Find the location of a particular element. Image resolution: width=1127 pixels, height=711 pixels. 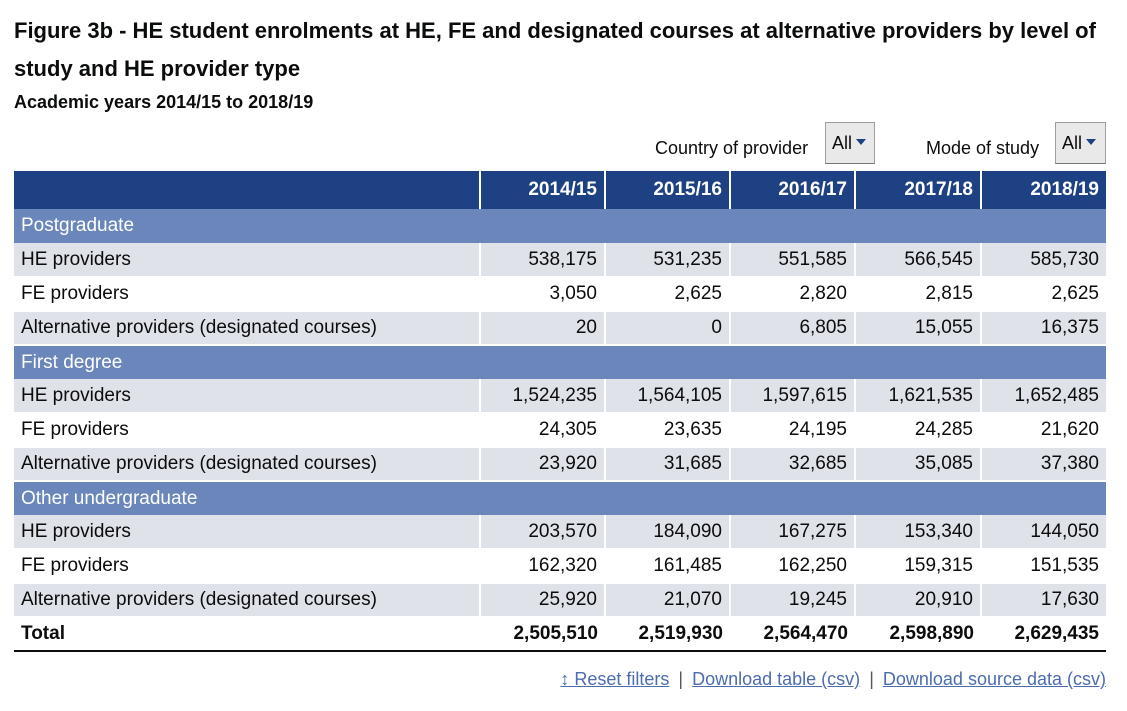

table-header-row: 2014/15 2015/16 2016/17 2017/18 2018/19 is located at coordinates (560, 190).